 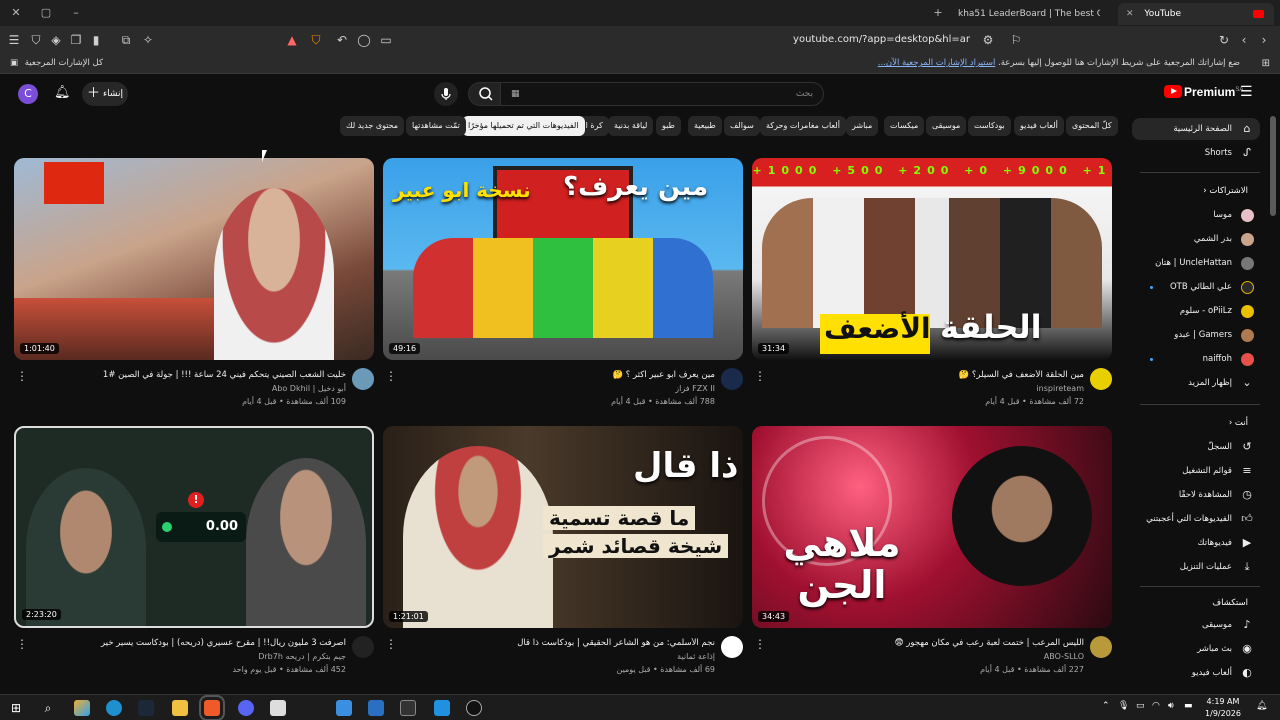 What do you see at coordinates (1130, 14) in the screenshot?
I see `close-tab-icon: ✕` at bounding box center [1130, 14].